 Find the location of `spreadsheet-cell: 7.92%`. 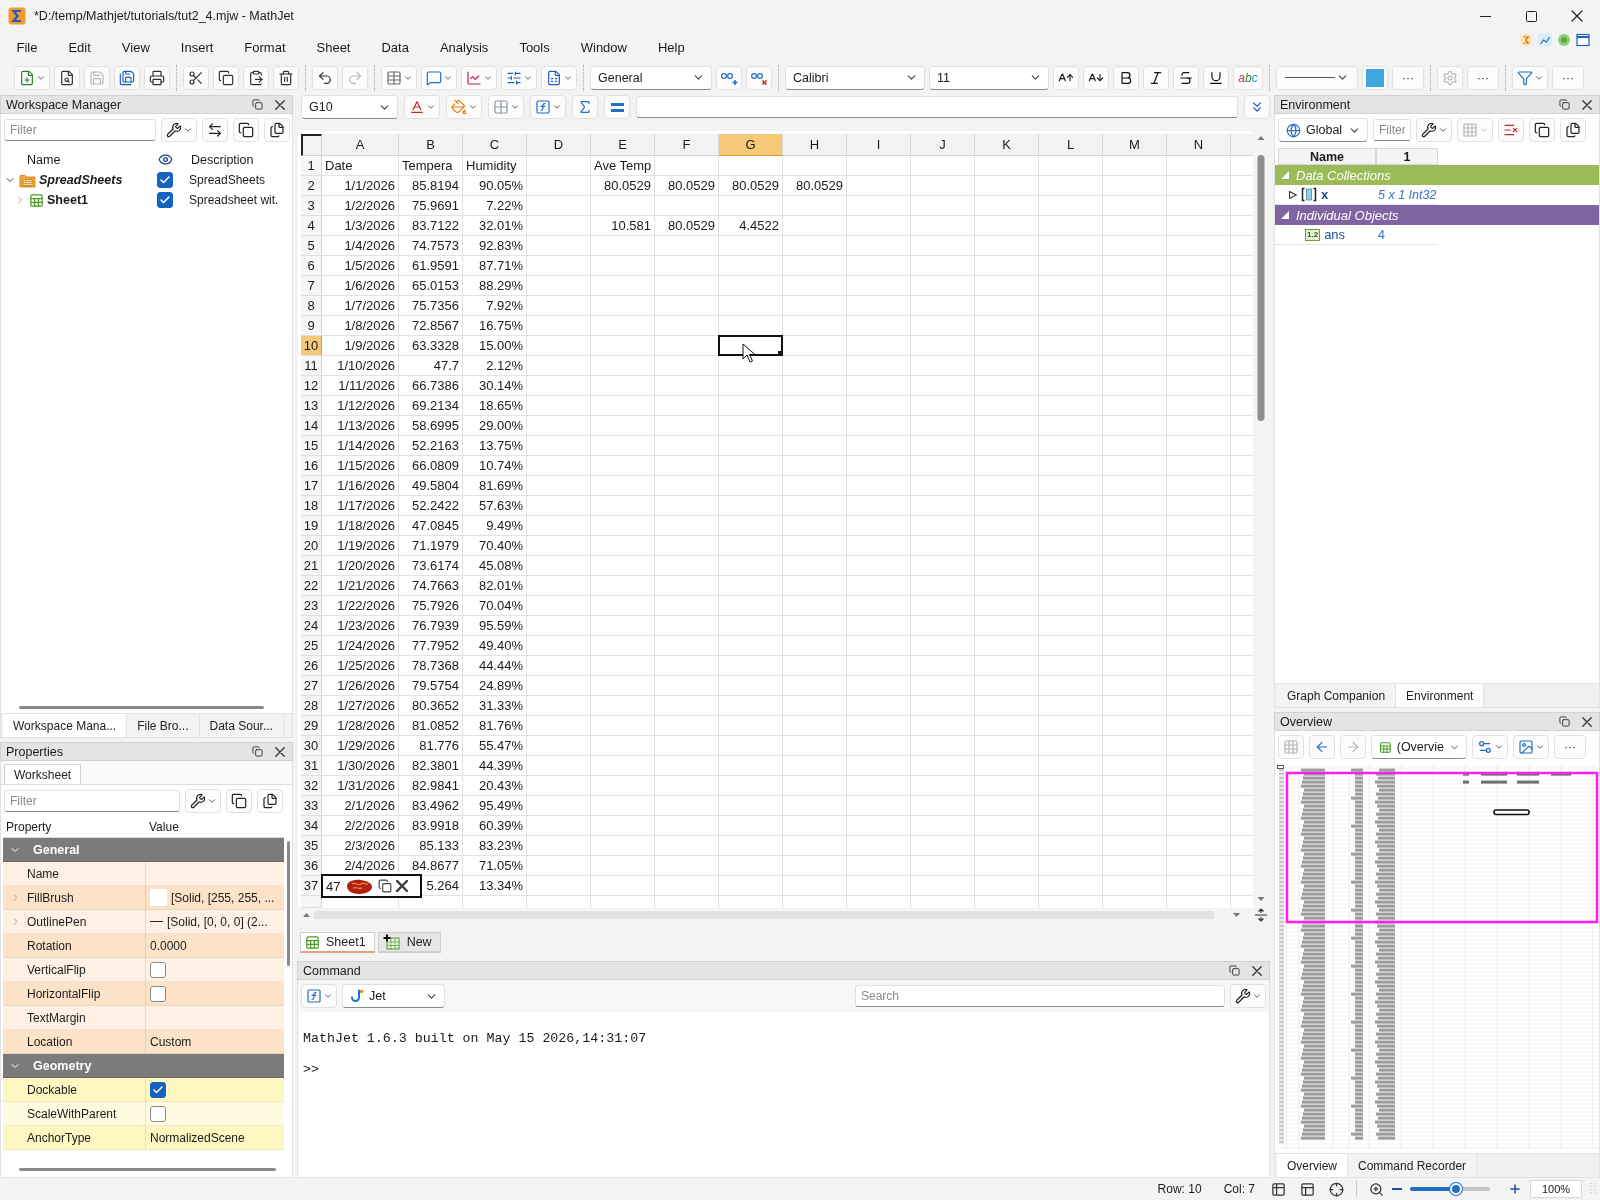

spreadsheet-cell: 7.92% is located at coordinates (495, 306).